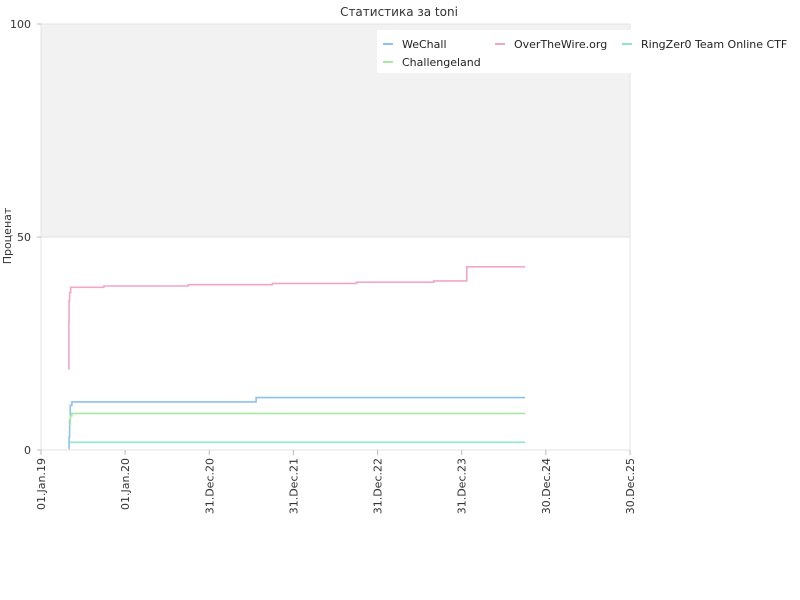 This screenshot has width=800, height=600. I want to click on y-tick-label: 100, so click(20, 24).